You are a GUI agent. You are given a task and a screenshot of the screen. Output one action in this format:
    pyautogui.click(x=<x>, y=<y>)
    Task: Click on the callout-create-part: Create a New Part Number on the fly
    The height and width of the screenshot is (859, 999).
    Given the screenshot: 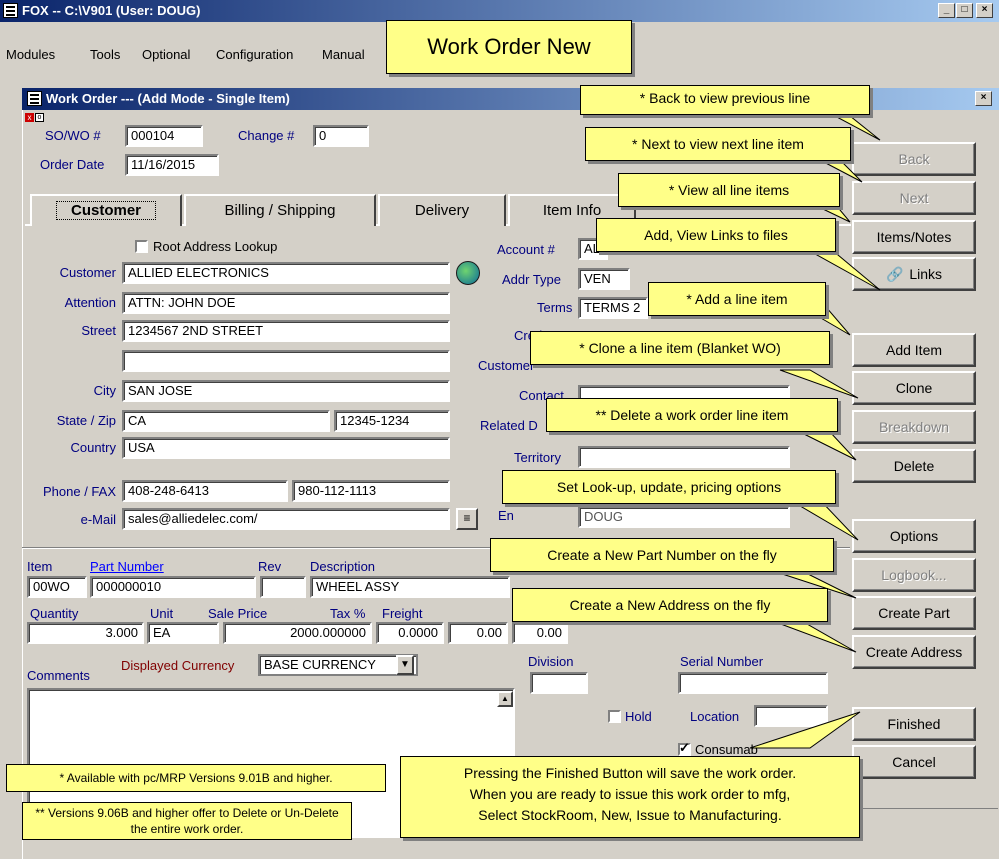 What is the action you would take?
    pyautogui.click(x=662, y=555)
    